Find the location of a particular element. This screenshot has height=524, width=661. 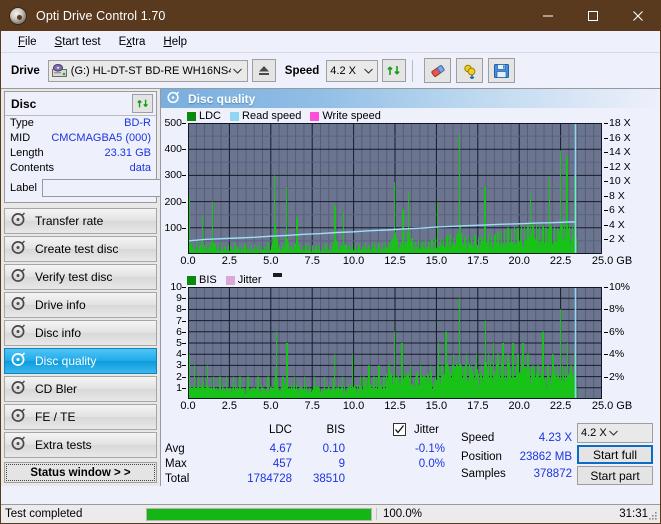

x-tick-label: 0.0 is located at coordinates (188, 406).